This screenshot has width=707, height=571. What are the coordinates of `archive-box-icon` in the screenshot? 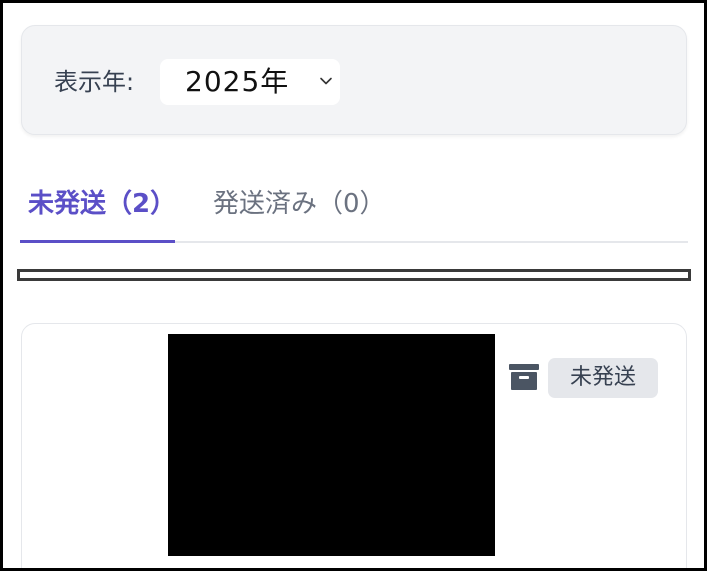 It's located at (524, 377).